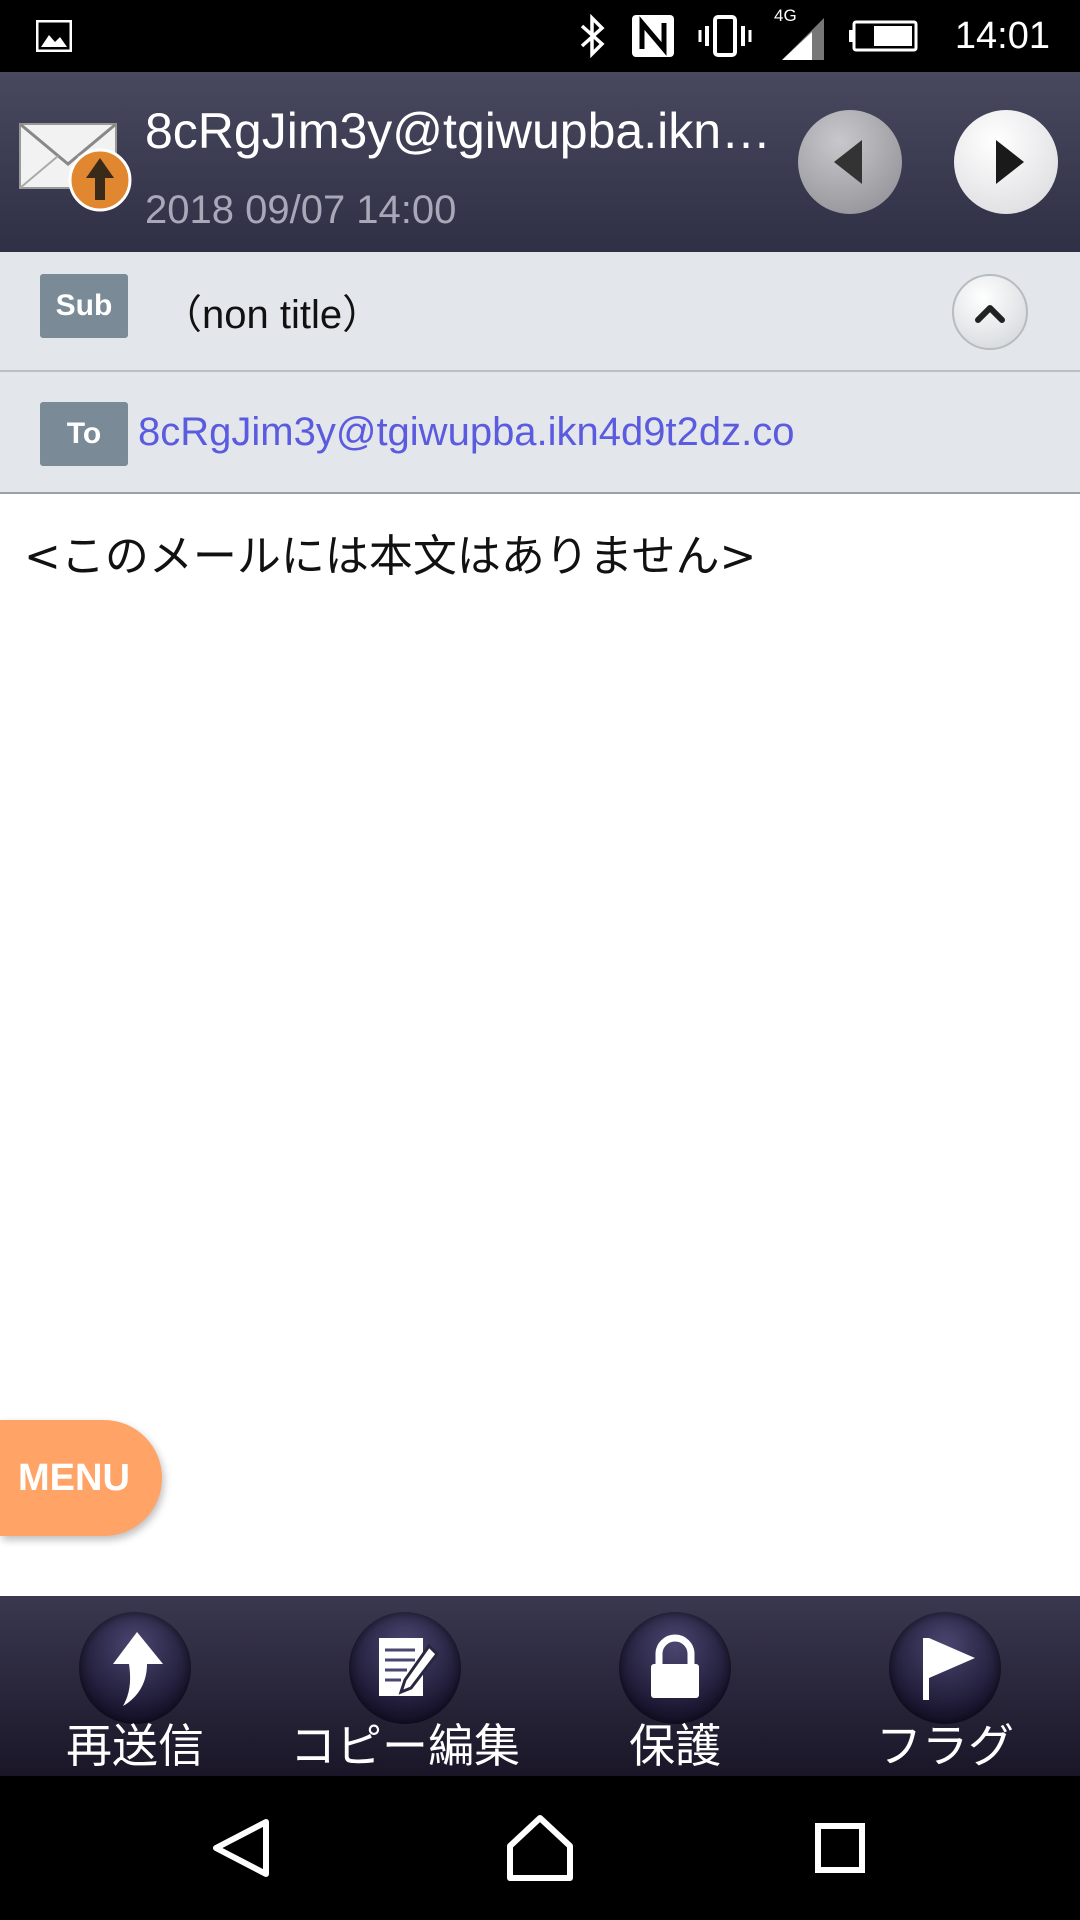 This screenshot has width=1080, height=1920. What do you see at coordinates (675, 1666) in the screenshot?
I see `lock-icon` at bounding box center [675, 1666].